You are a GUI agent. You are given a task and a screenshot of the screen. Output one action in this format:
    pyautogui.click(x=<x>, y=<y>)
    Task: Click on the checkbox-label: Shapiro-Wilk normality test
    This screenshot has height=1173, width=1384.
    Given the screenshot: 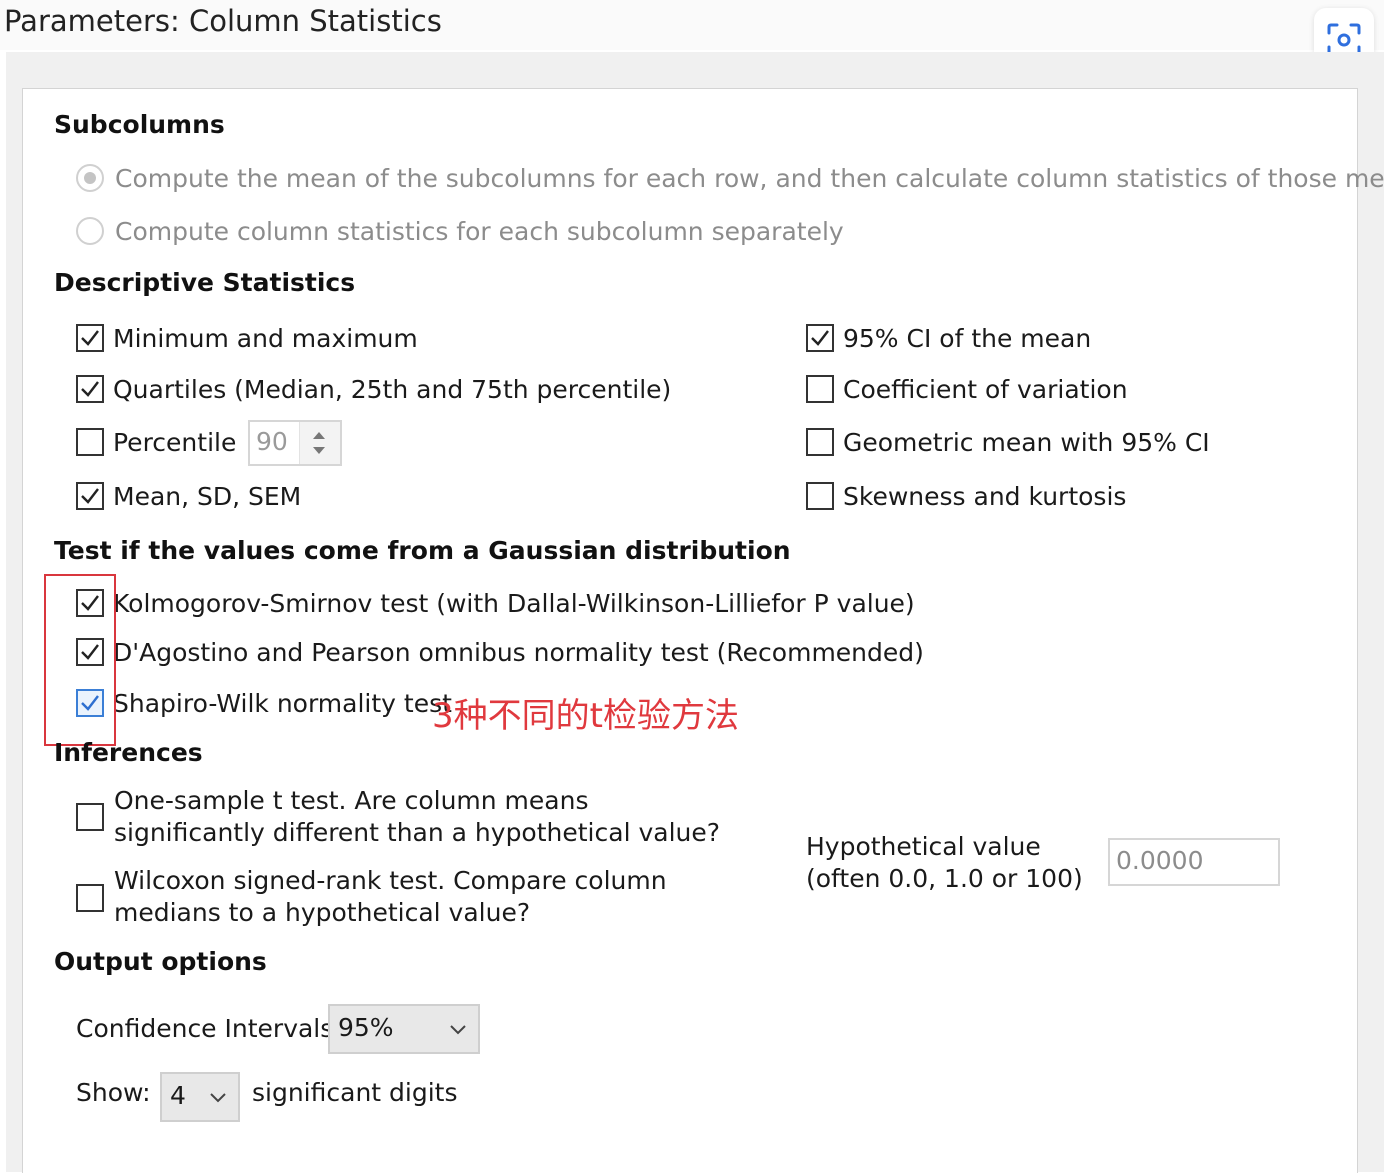 What is the action you would take?
    pyautogui.click(x=282, y=703)
    